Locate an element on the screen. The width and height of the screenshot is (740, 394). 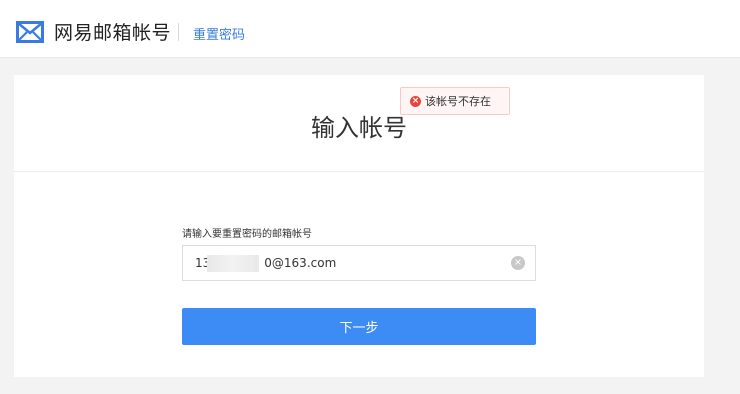
error-circle-icon: × is located at coordinates (415, 101).